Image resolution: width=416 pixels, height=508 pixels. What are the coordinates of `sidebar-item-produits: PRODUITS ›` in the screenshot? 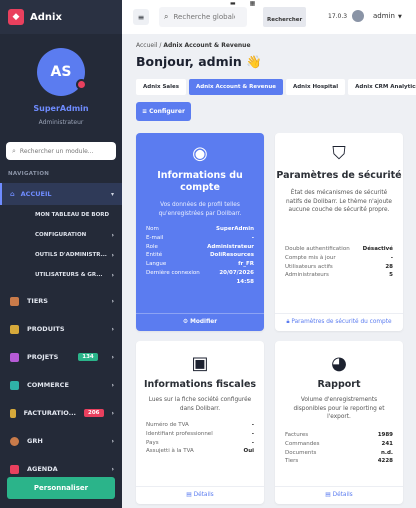 It's located at (61, 329).